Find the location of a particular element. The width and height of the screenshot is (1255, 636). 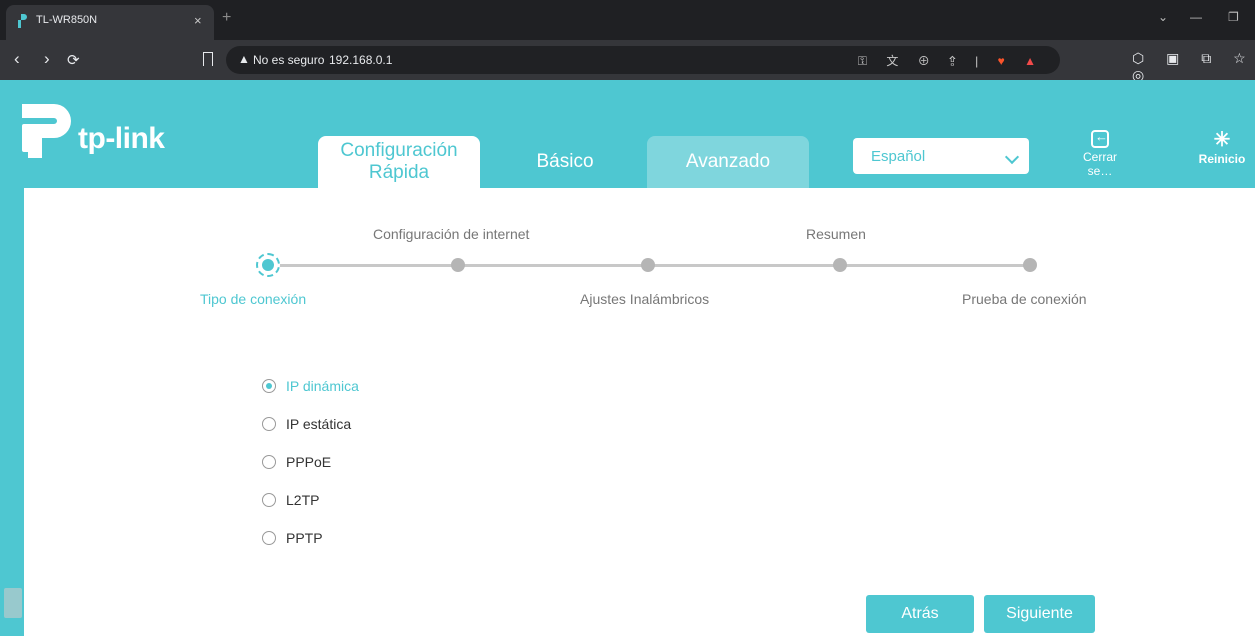

address-bar-actions-icon: ⚿ 文 ⊕ ⇪ | is located at coordinates (922, 61).